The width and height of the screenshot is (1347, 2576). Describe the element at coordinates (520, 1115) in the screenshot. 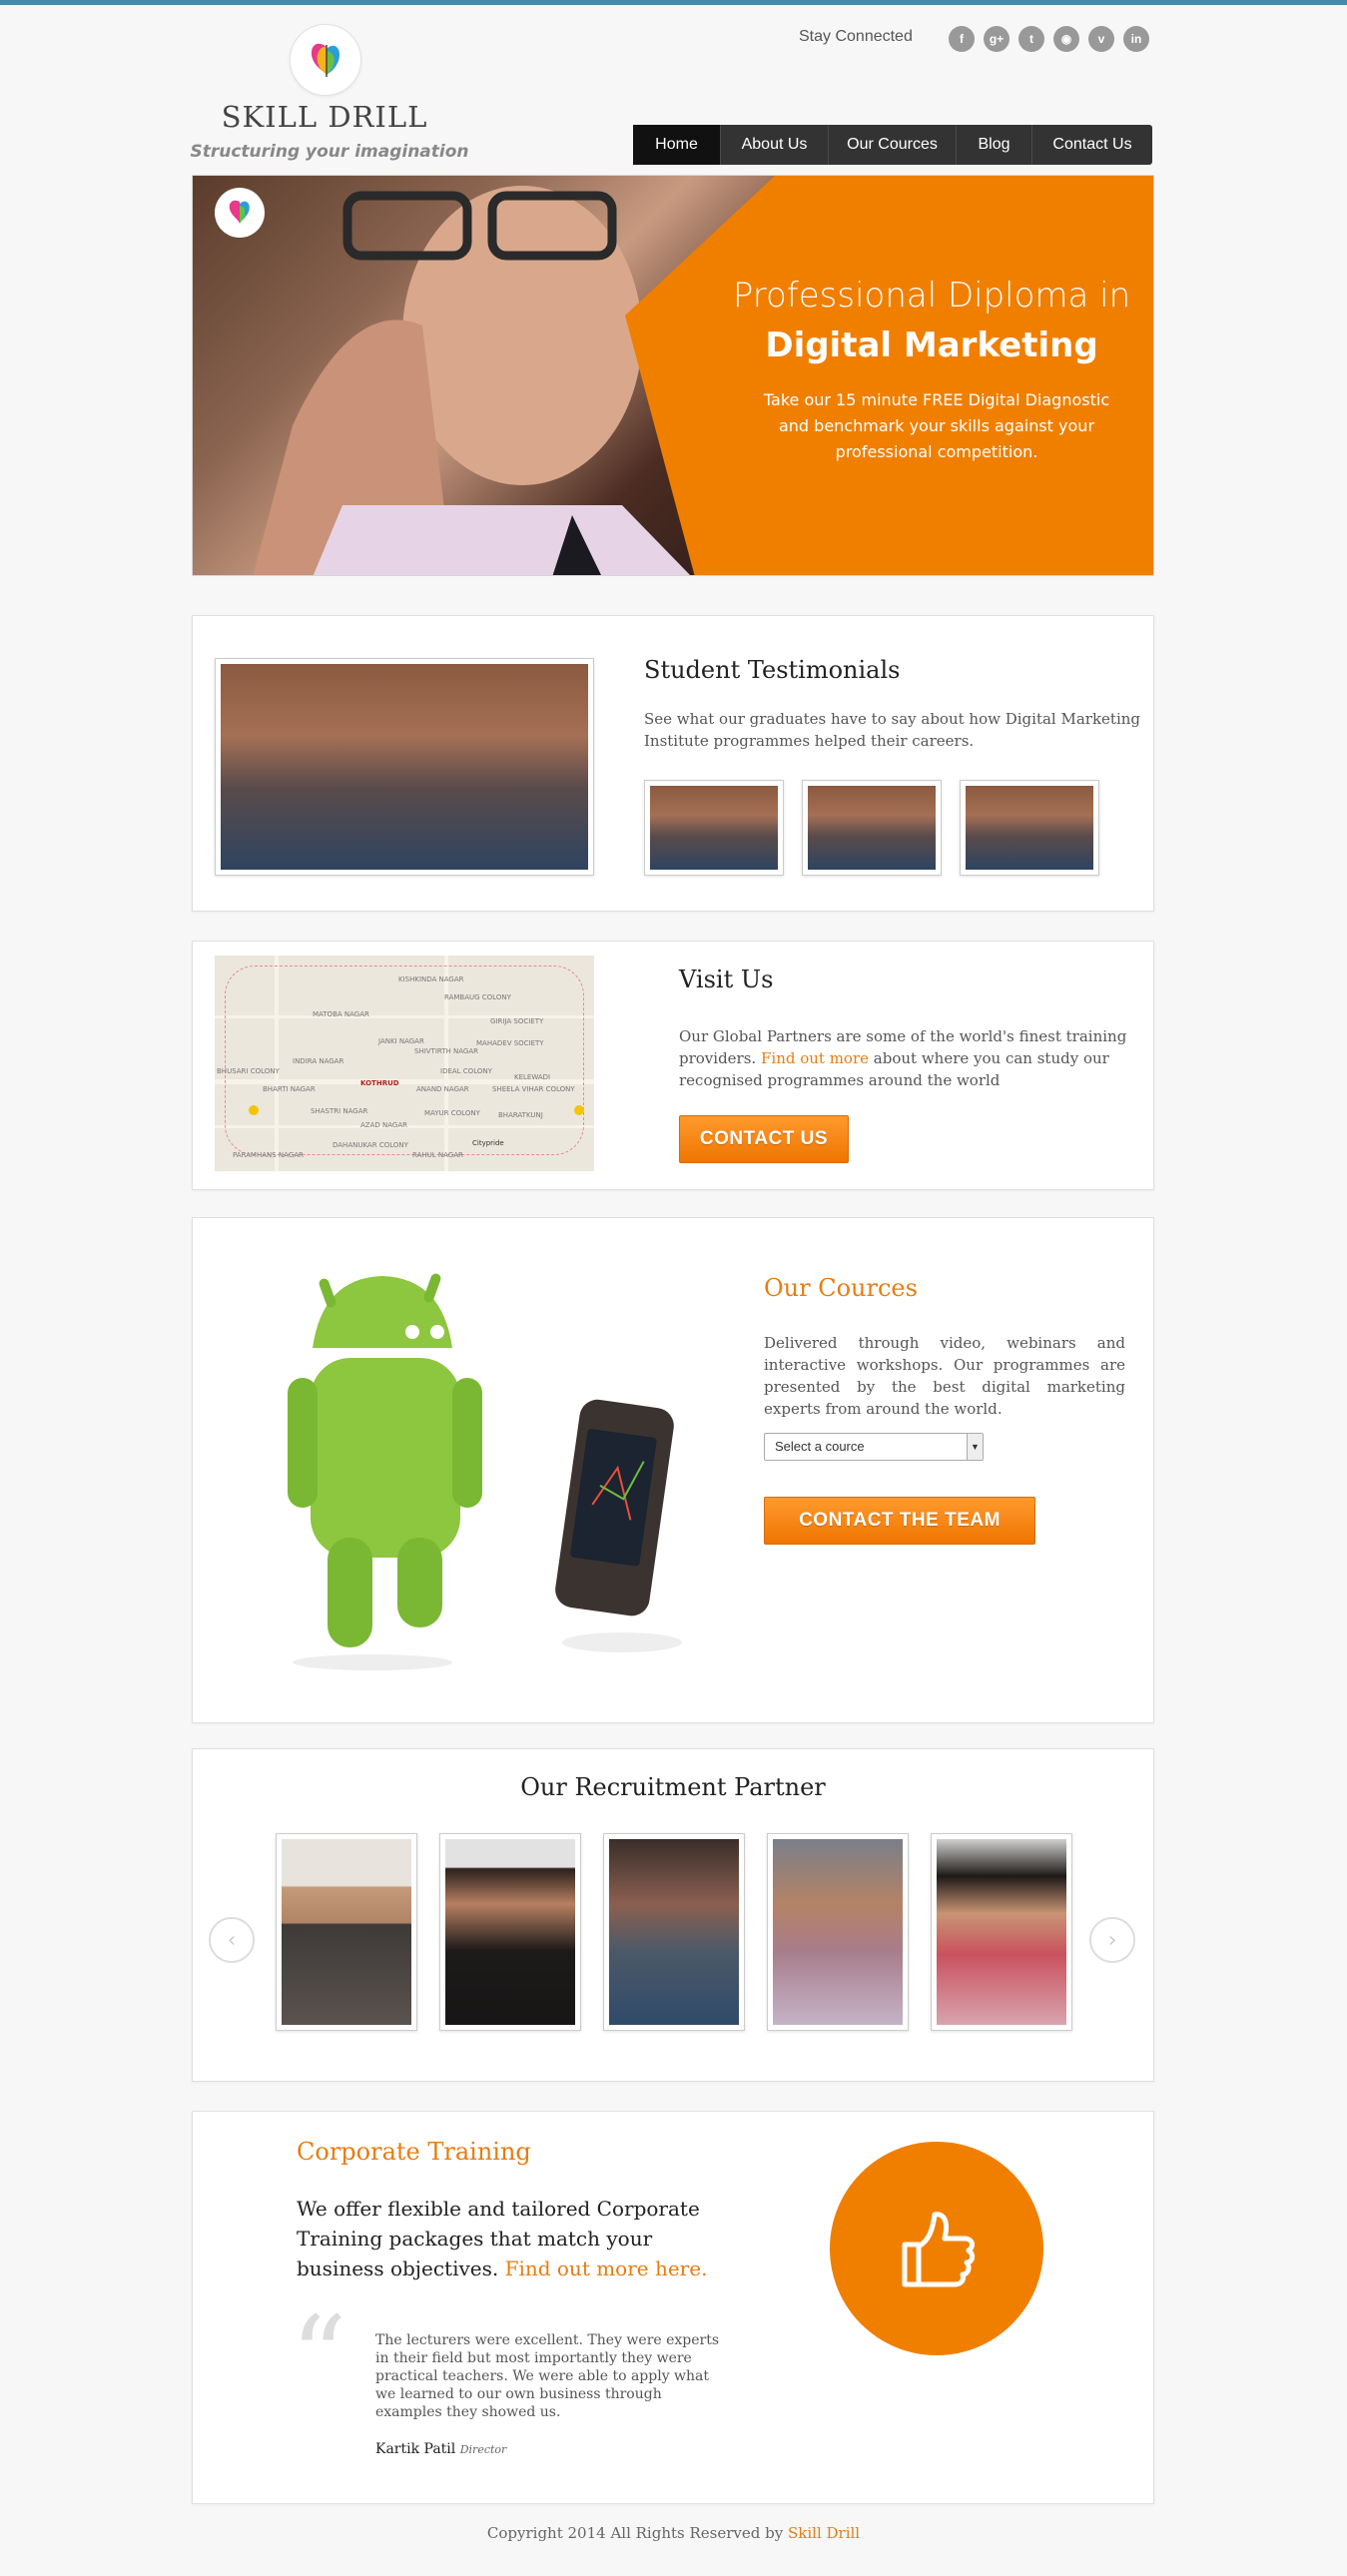

I see `map-label: BHARATKUNJ` at that location.